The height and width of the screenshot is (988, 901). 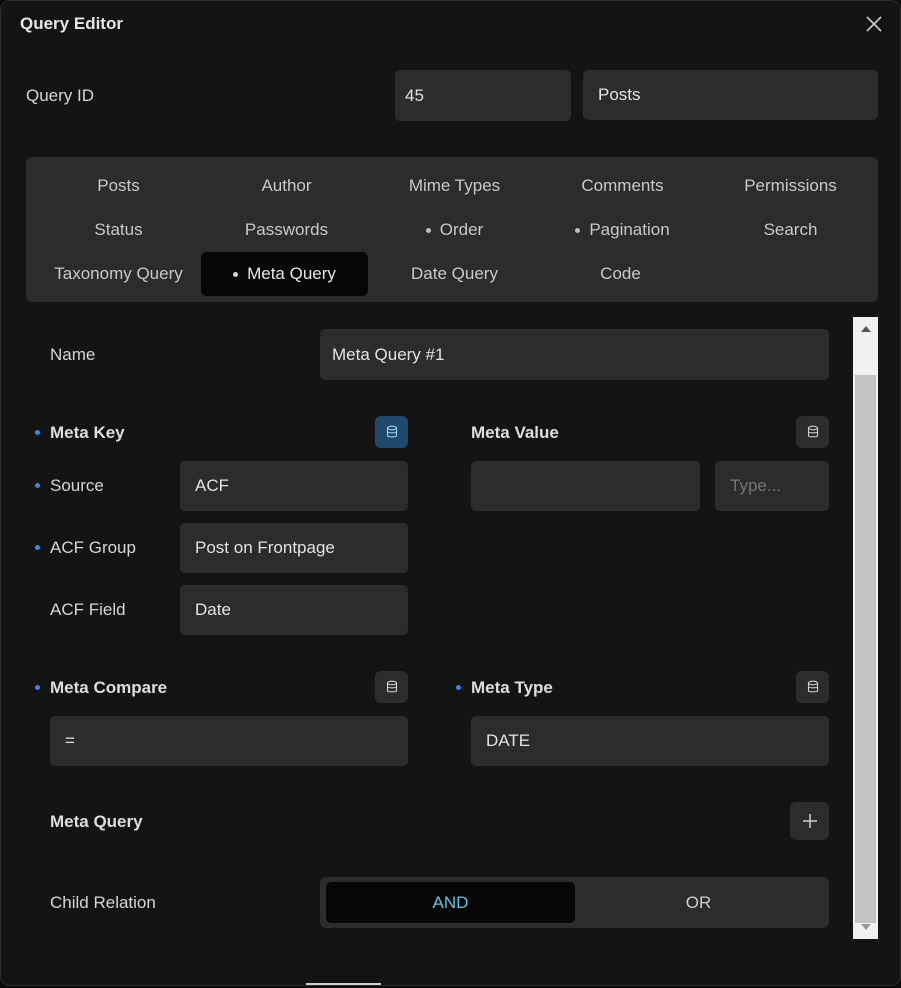 I want to click on tab-search: Search, so click(x=790, y=230).